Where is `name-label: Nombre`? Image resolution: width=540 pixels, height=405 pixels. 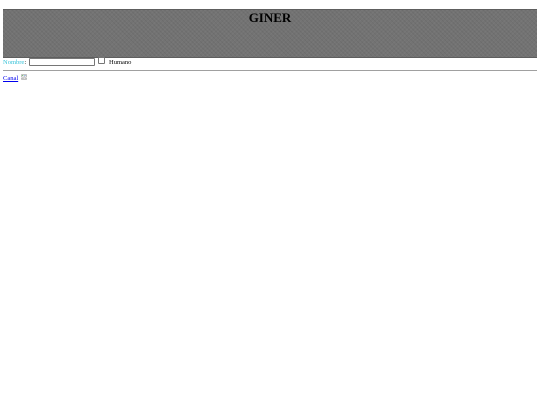 name-label: Nombre is located at coordinates (14, 62).